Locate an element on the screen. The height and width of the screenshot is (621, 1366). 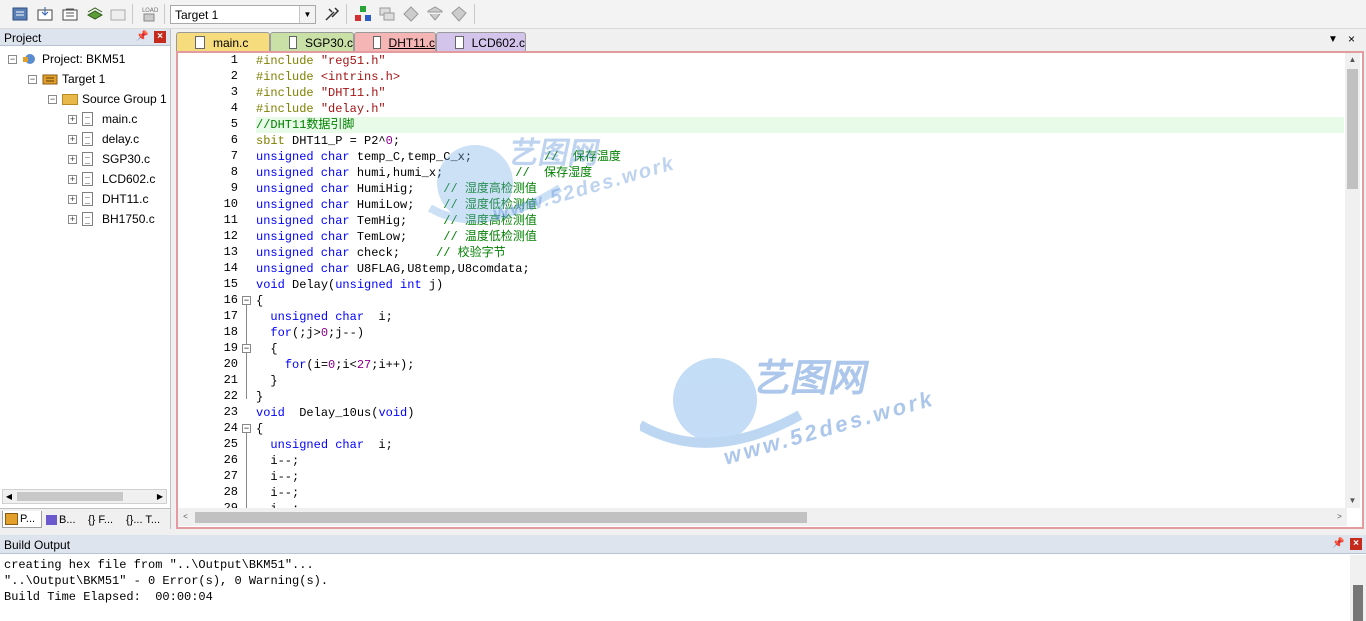
code-line: #include <intrins.h> is located at coordinates (328, 77).